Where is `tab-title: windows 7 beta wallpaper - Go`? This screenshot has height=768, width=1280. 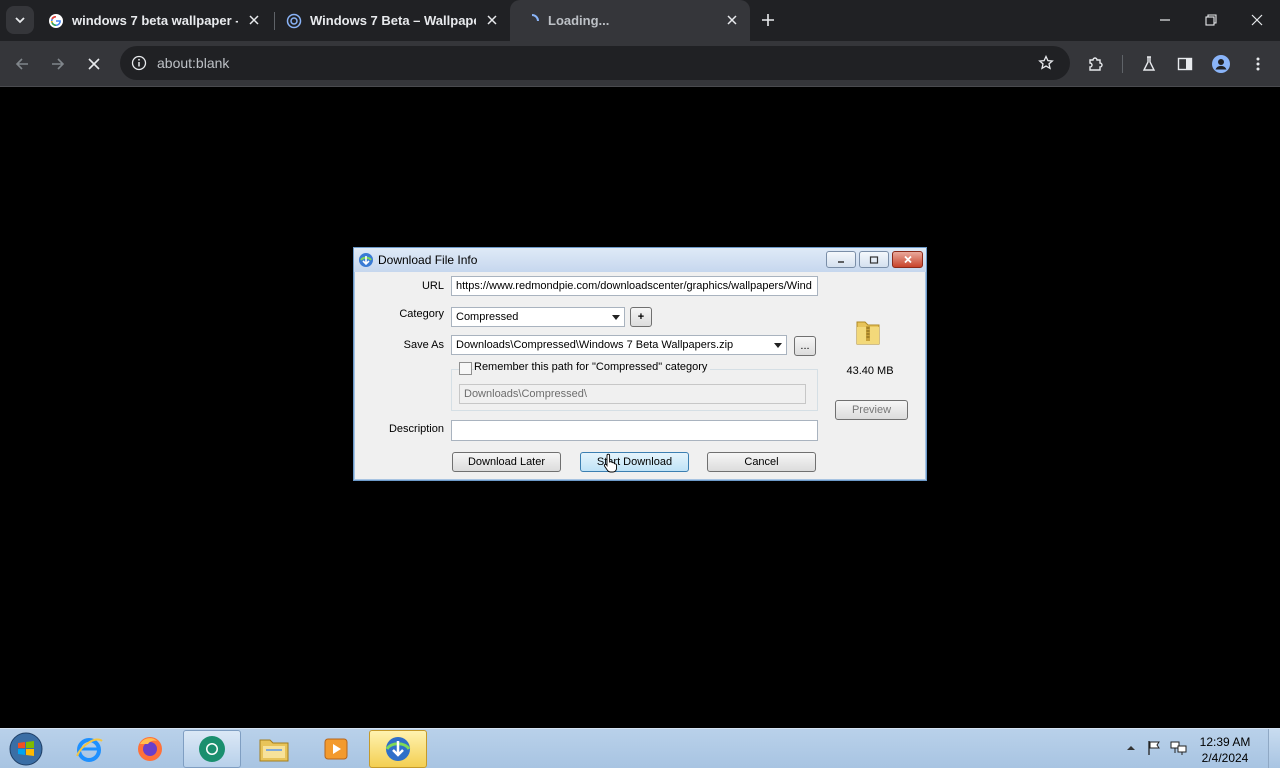
tab-title: windows 7 beta wallpaper - Go is located at coordinates (155, 20).